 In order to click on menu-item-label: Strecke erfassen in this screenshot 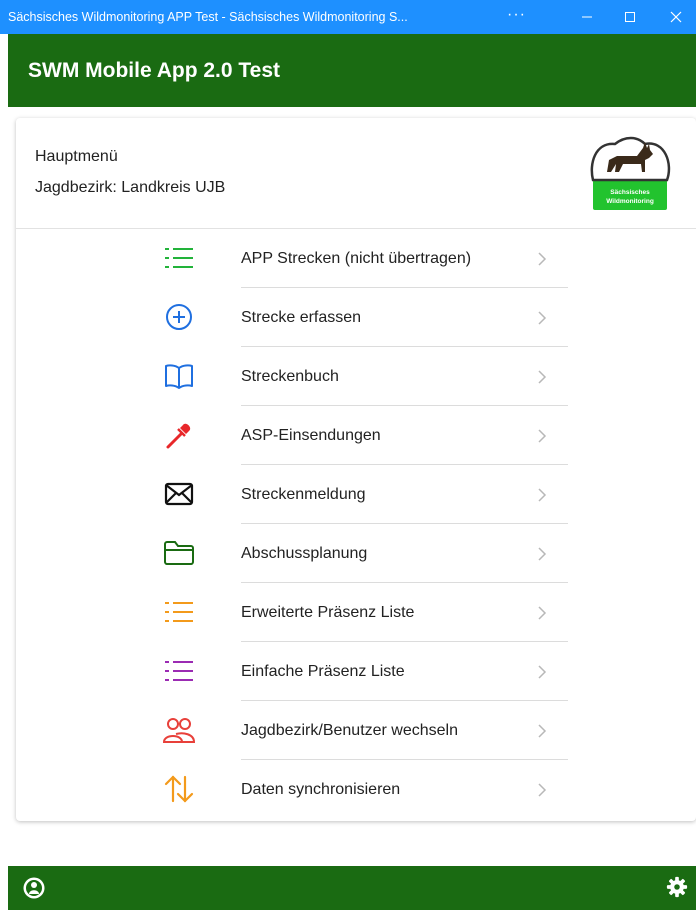, I will do `click(301, 317)`.